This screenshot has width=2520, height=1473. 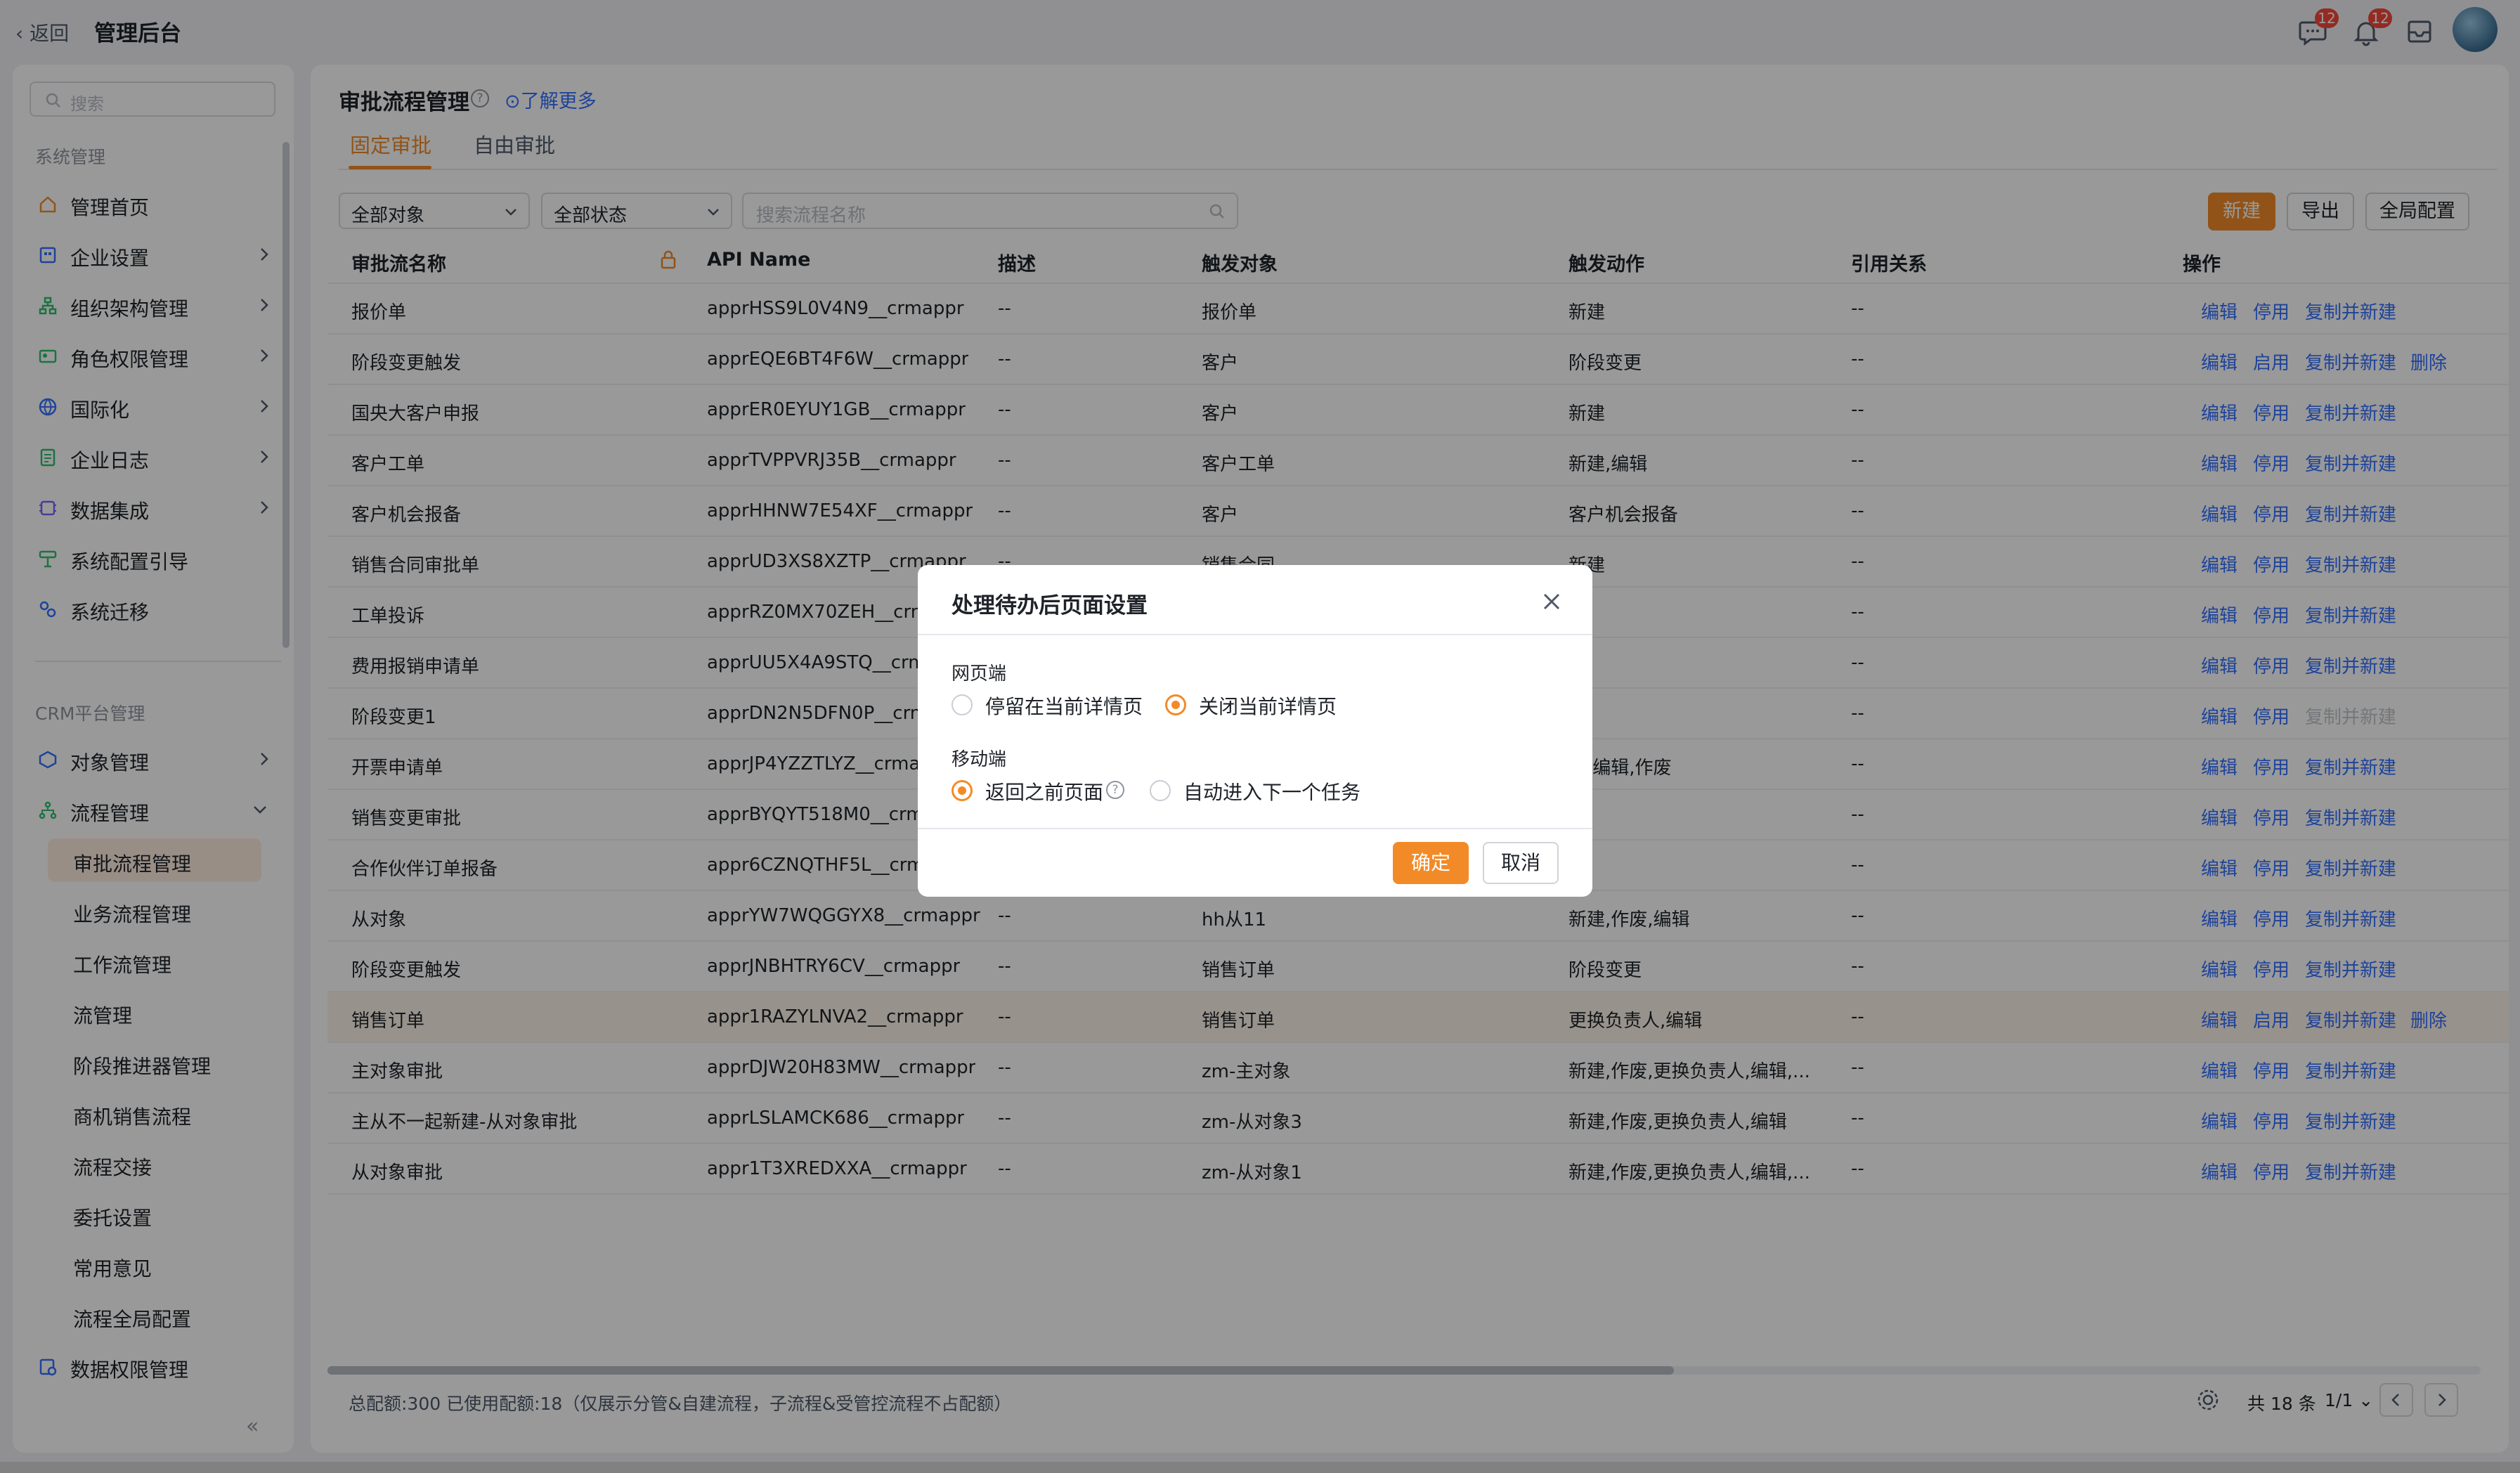 What do you see at coordinates (1050, 605) in the screenshot?
I see `dialog-title: 处理待办后页面设置` at bounding box center [1050, 605].